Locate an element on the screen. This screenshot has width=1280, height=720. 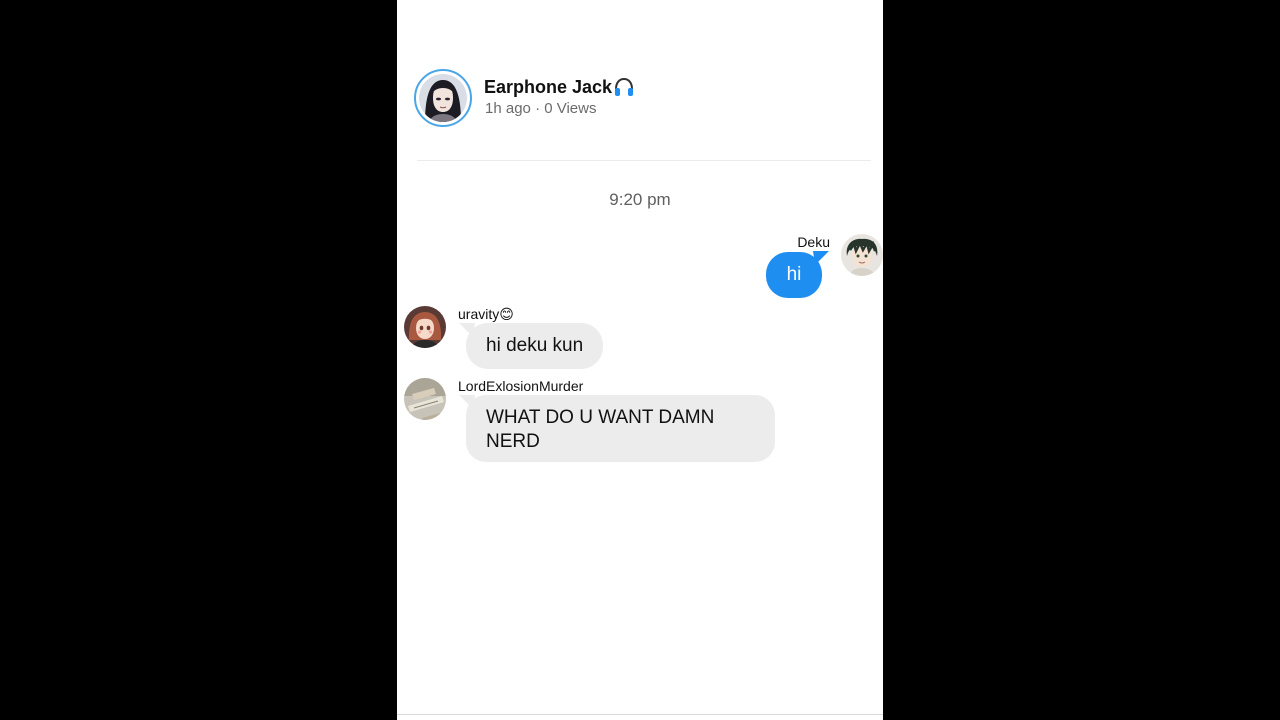
avatar-lordexlosionmurder is located at coordinates (425, 399).